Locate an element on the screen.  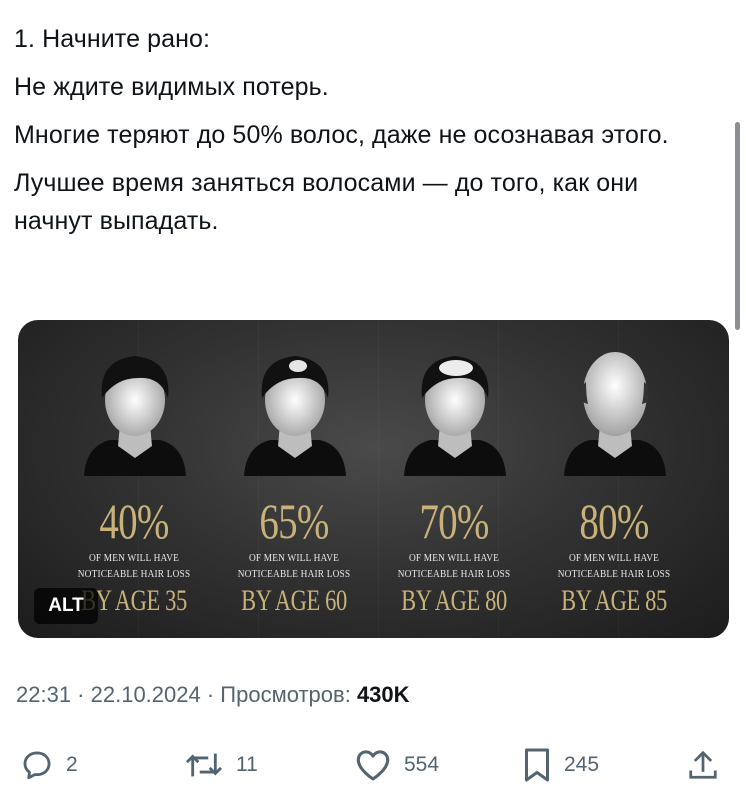
age-label: BY AGE 80 is located at coordinates (454, 600).